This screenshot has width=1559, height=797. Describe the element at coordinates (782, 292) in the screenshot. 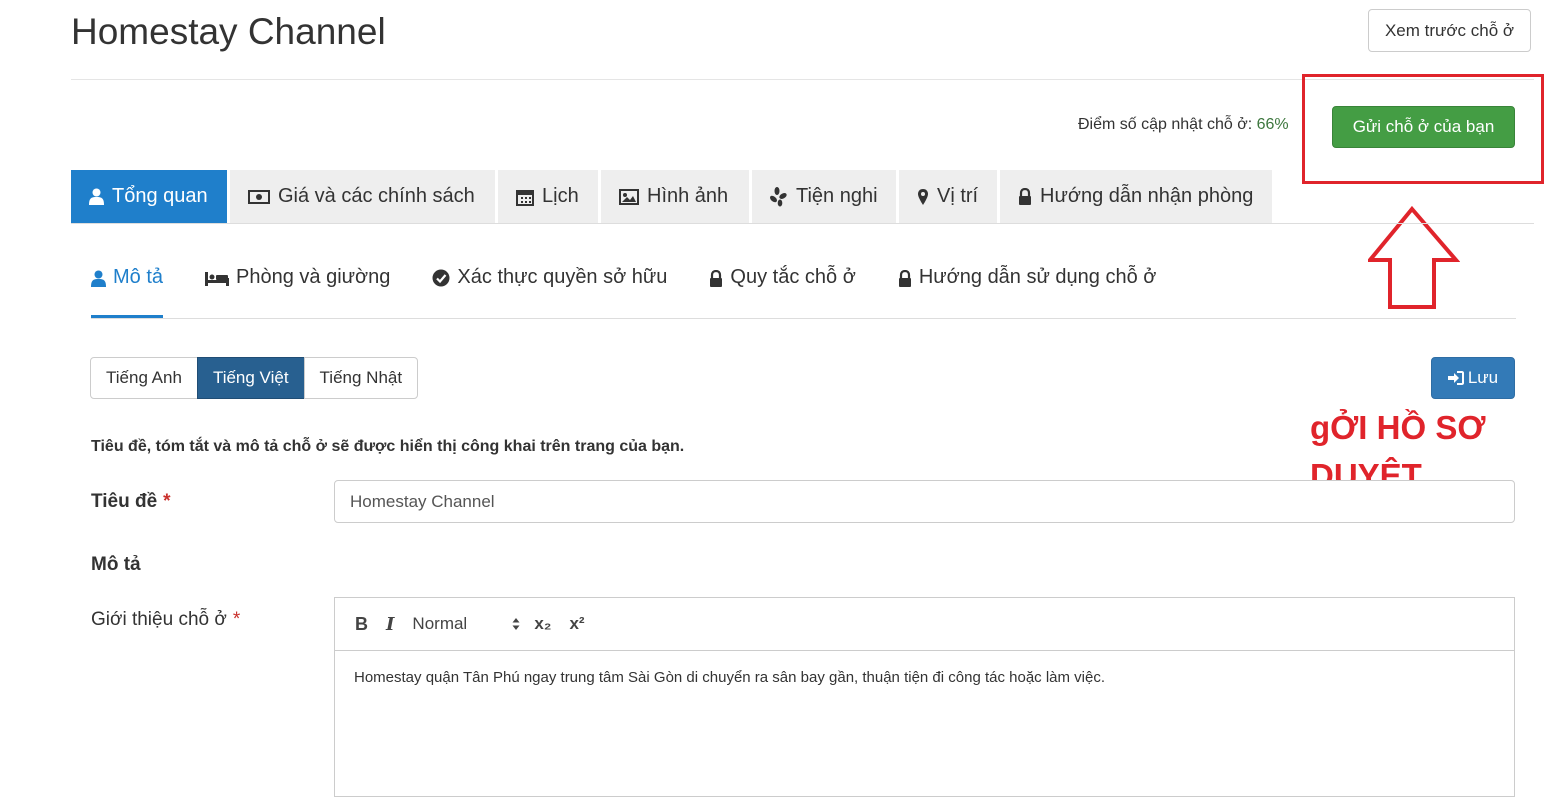

I see `subtab-house-rules: Quy tắc chỗ ở` at that location.